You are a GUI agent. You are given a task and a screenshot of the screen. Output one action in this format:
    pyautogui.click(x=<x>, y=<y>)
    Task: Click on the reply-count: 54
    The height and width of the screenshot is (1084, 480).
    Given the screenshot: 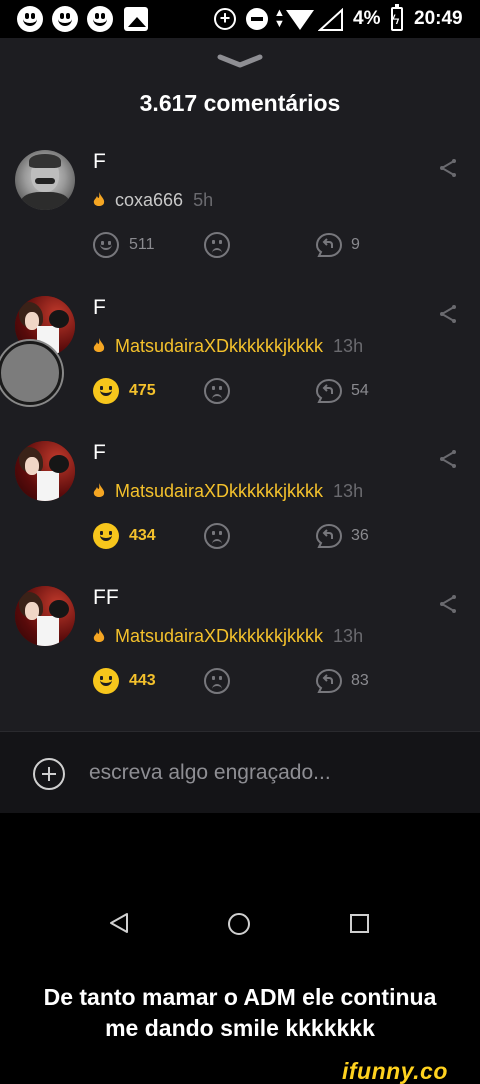 What is the action you would take?
    pyautogui.click(x=360, y=390)
    